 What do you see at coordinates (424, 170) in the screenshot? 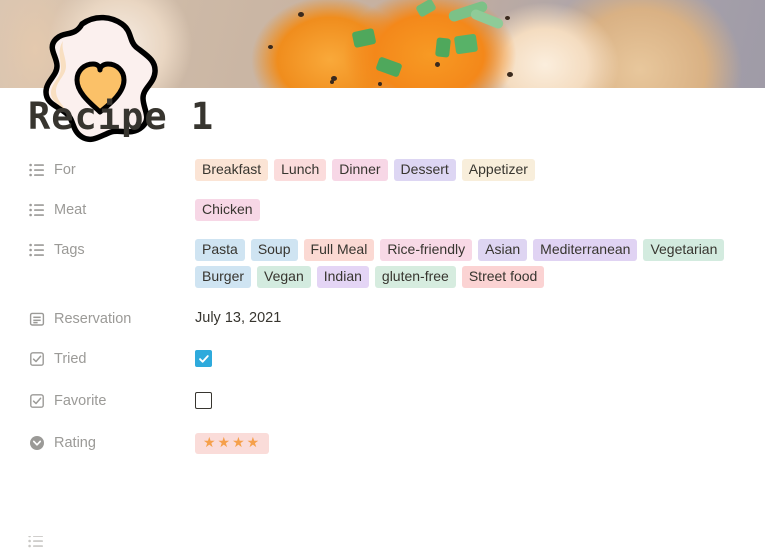
I see `tag-chip: Dessert` at bounding box center [424, 170].